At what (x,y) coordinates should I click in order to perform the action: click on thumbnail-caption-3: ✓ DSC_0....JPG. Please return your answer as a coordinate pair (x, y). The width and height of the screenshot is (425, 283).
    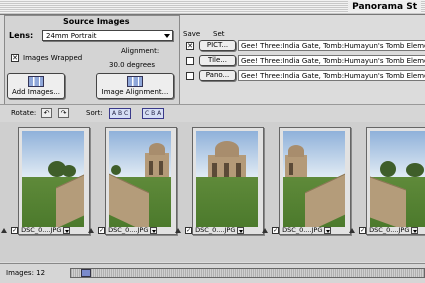
    Looking at the image, I should click on (216, 230).